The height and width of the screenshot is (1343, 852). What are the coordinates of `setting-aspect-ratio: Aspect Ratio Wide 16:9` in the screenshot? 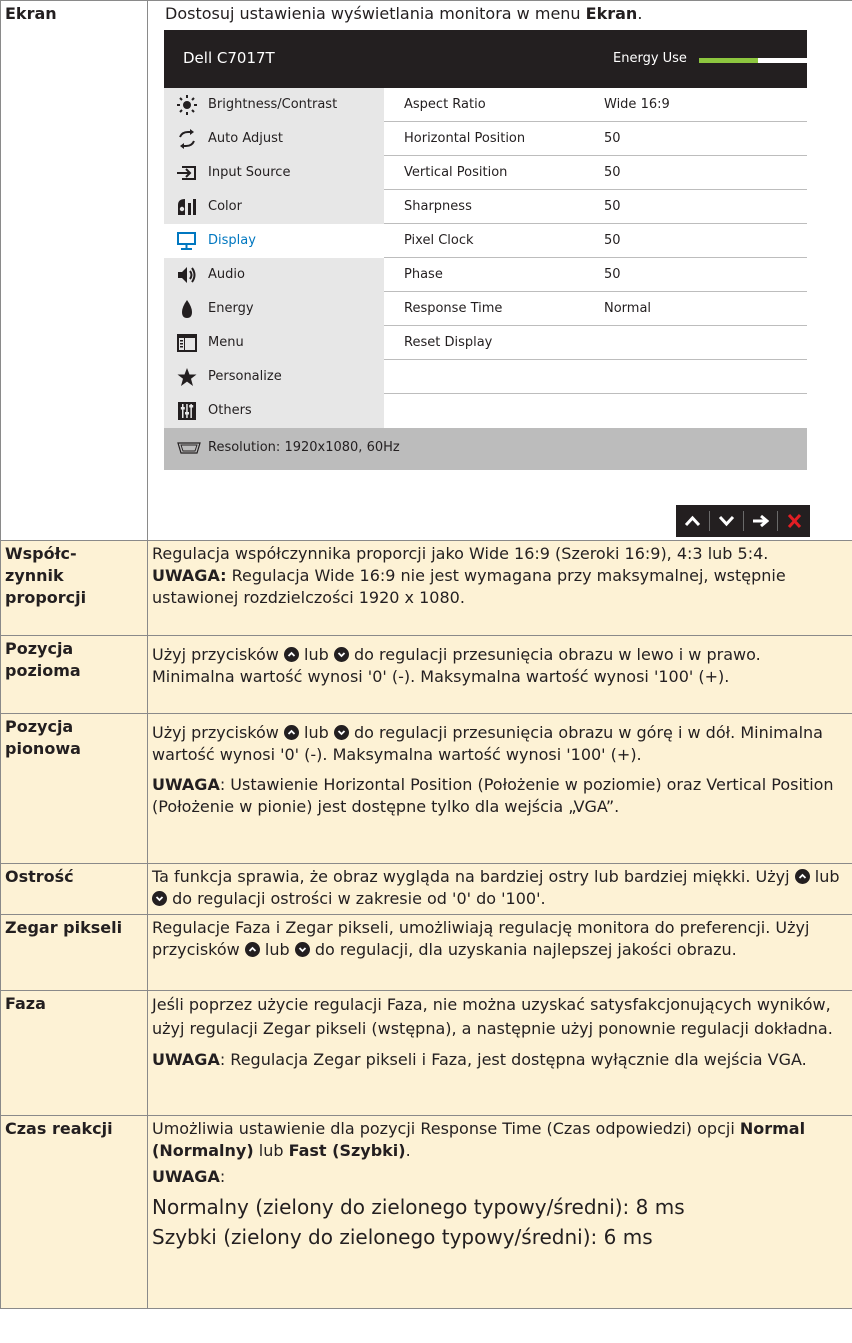 It's located at (595, 105).